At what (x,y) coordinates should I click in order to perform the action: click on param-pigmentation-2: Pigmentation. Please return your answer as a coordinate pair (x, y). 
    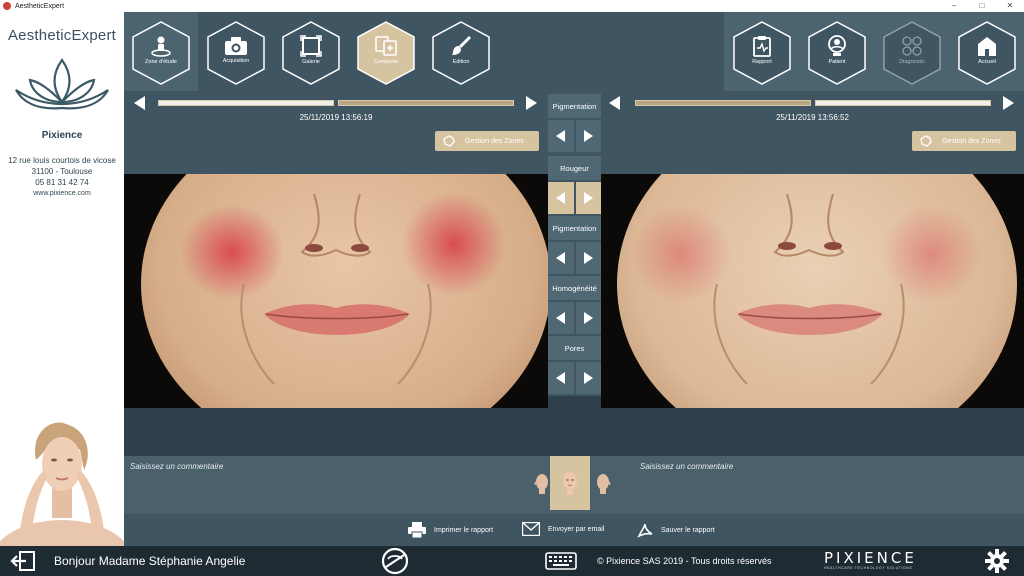
    Looking at the image, I should click on (574, 245).